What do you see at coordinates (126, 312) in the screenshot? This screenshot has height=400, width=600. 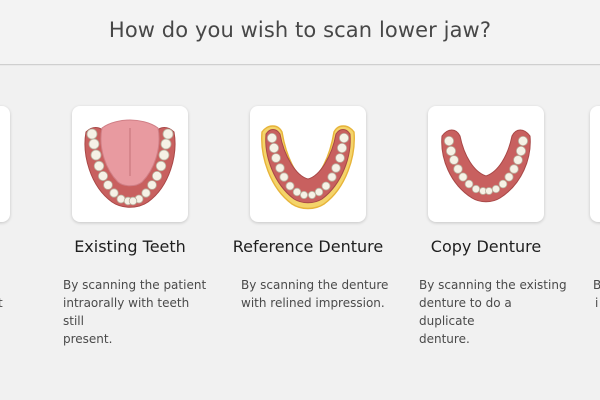 I see `desc-line: intraorally with teeth still` at bounding box center [126, 312].